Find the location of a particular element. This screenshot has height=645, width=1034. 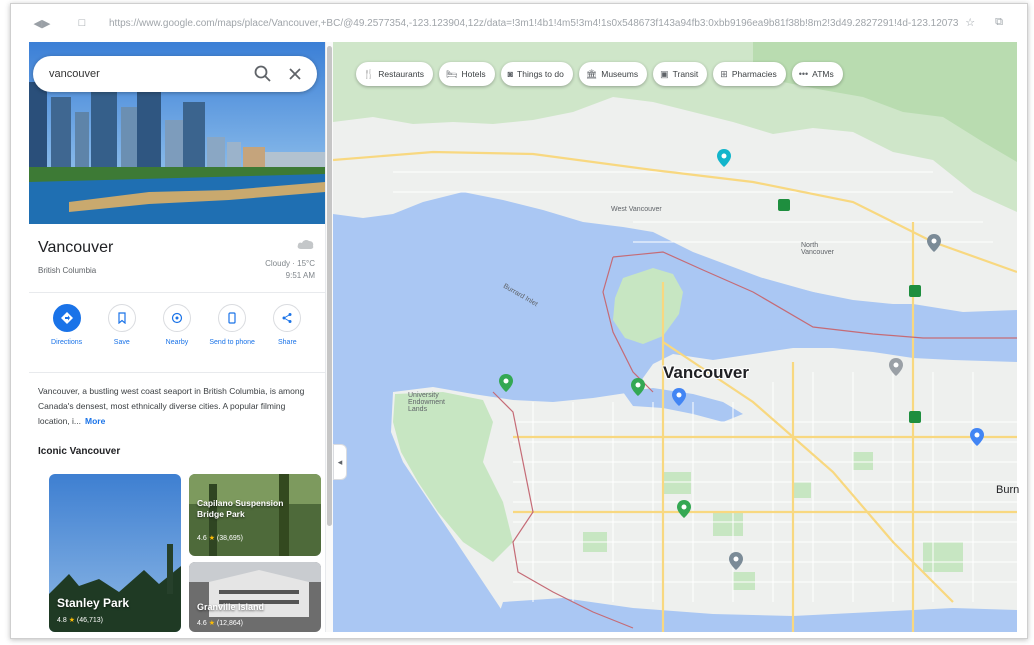

iconic-card-stanley-park: Stanley Park 4.8 ★ (46,713) is located at coordinates (115, 553).